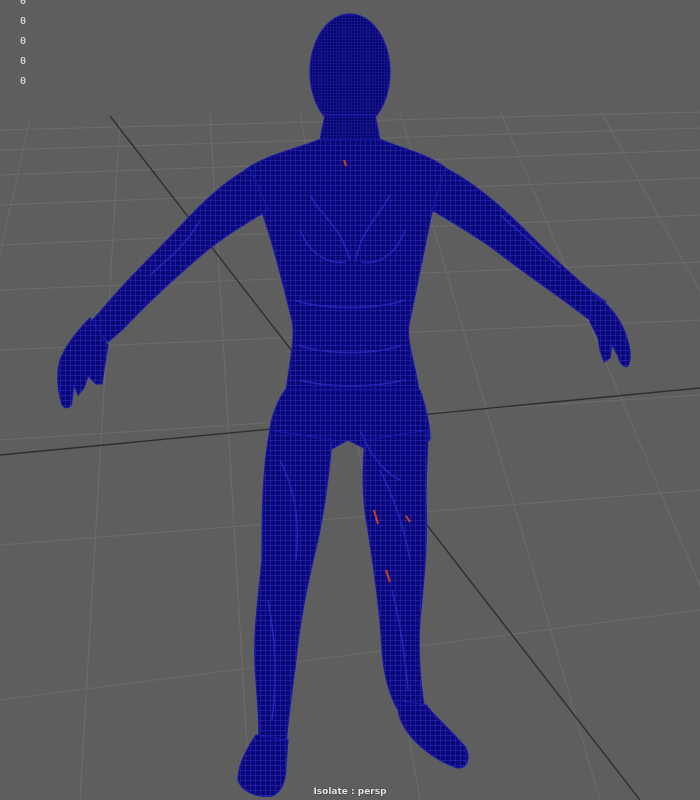 The image size is (700, 800). Describe the element at coordinates (350, 792) in the screenshot. I see `camera-label: Isolate : persp` at that location.